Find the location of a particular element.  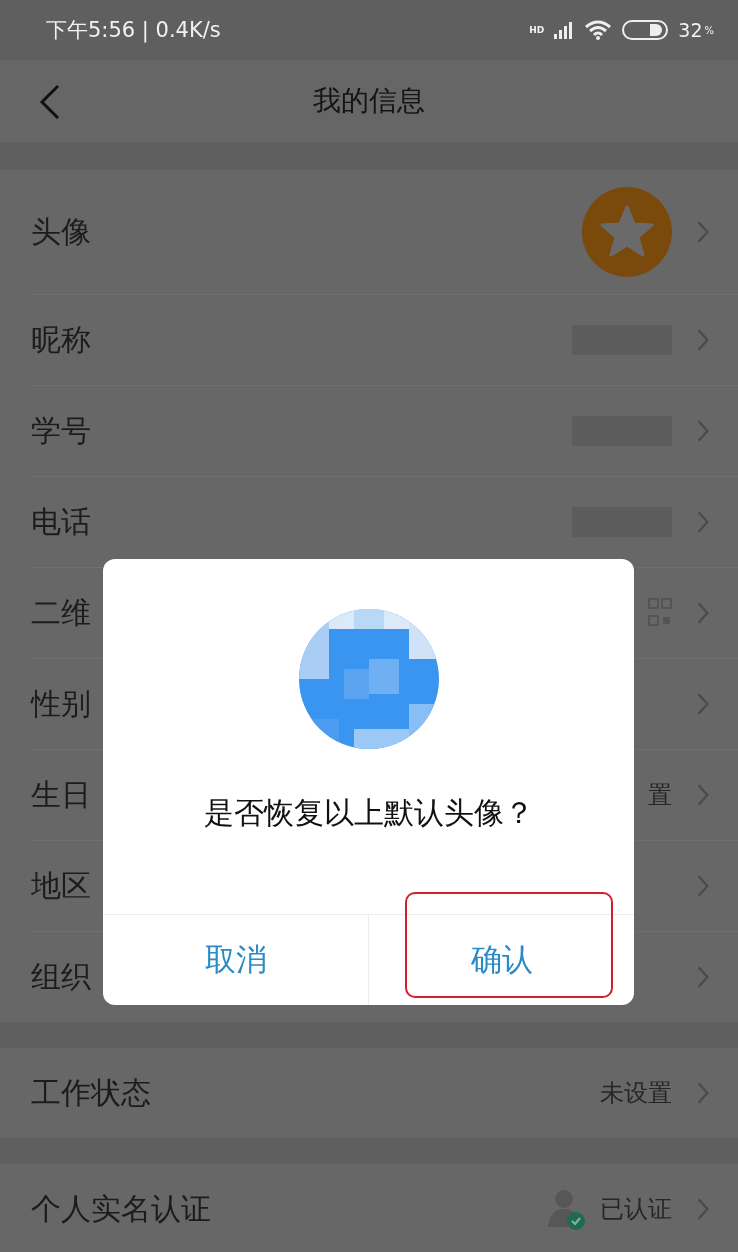

percent-sign: % is located at coordinates (709, 30).